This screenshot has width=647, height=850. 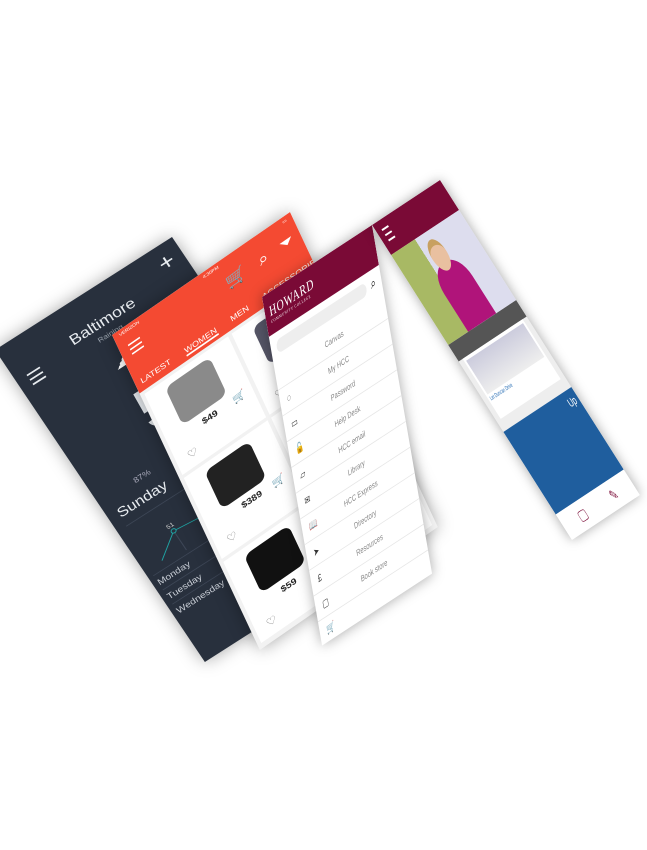 I want to click on menu-item-icon: £, so click(x=319, y=577).